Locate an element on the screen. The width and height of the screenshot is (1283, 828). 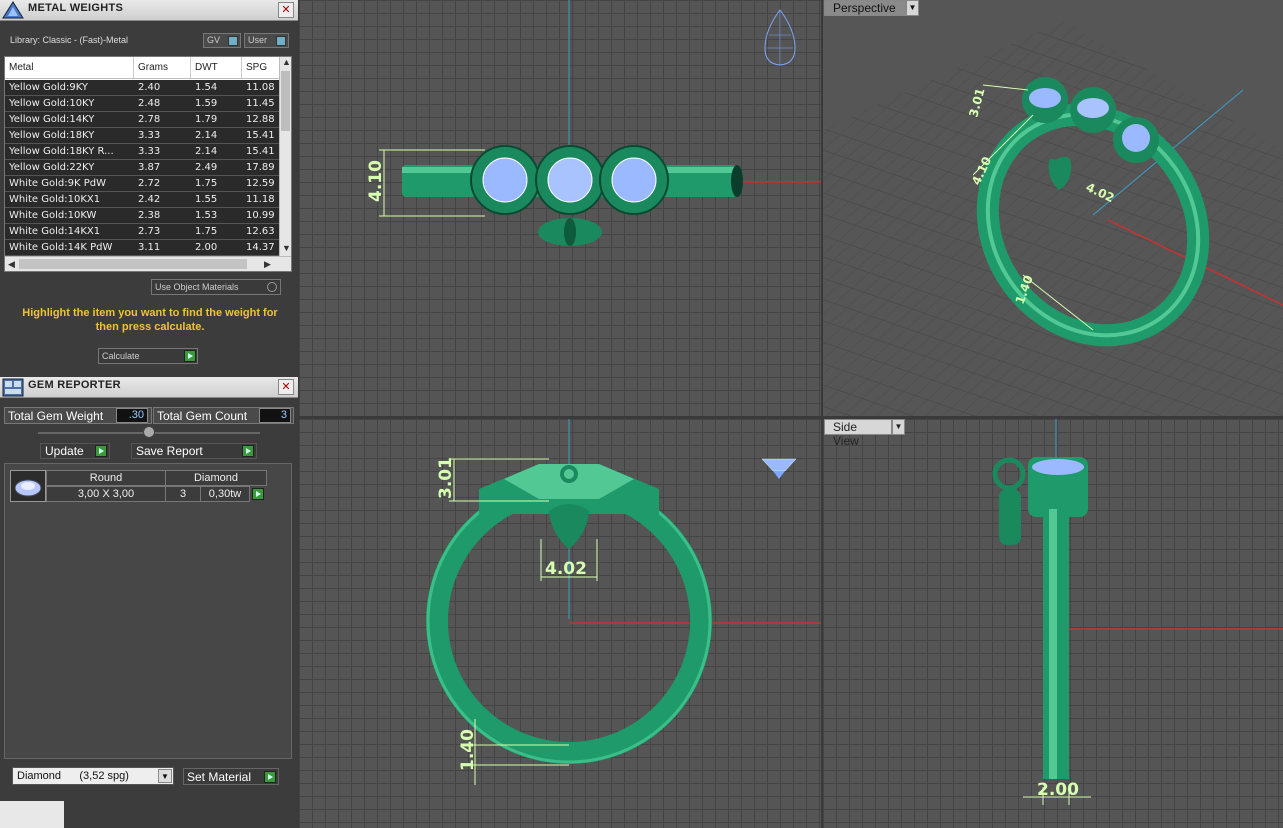
gem-row-go-icon is located at coordinates (258, 494).